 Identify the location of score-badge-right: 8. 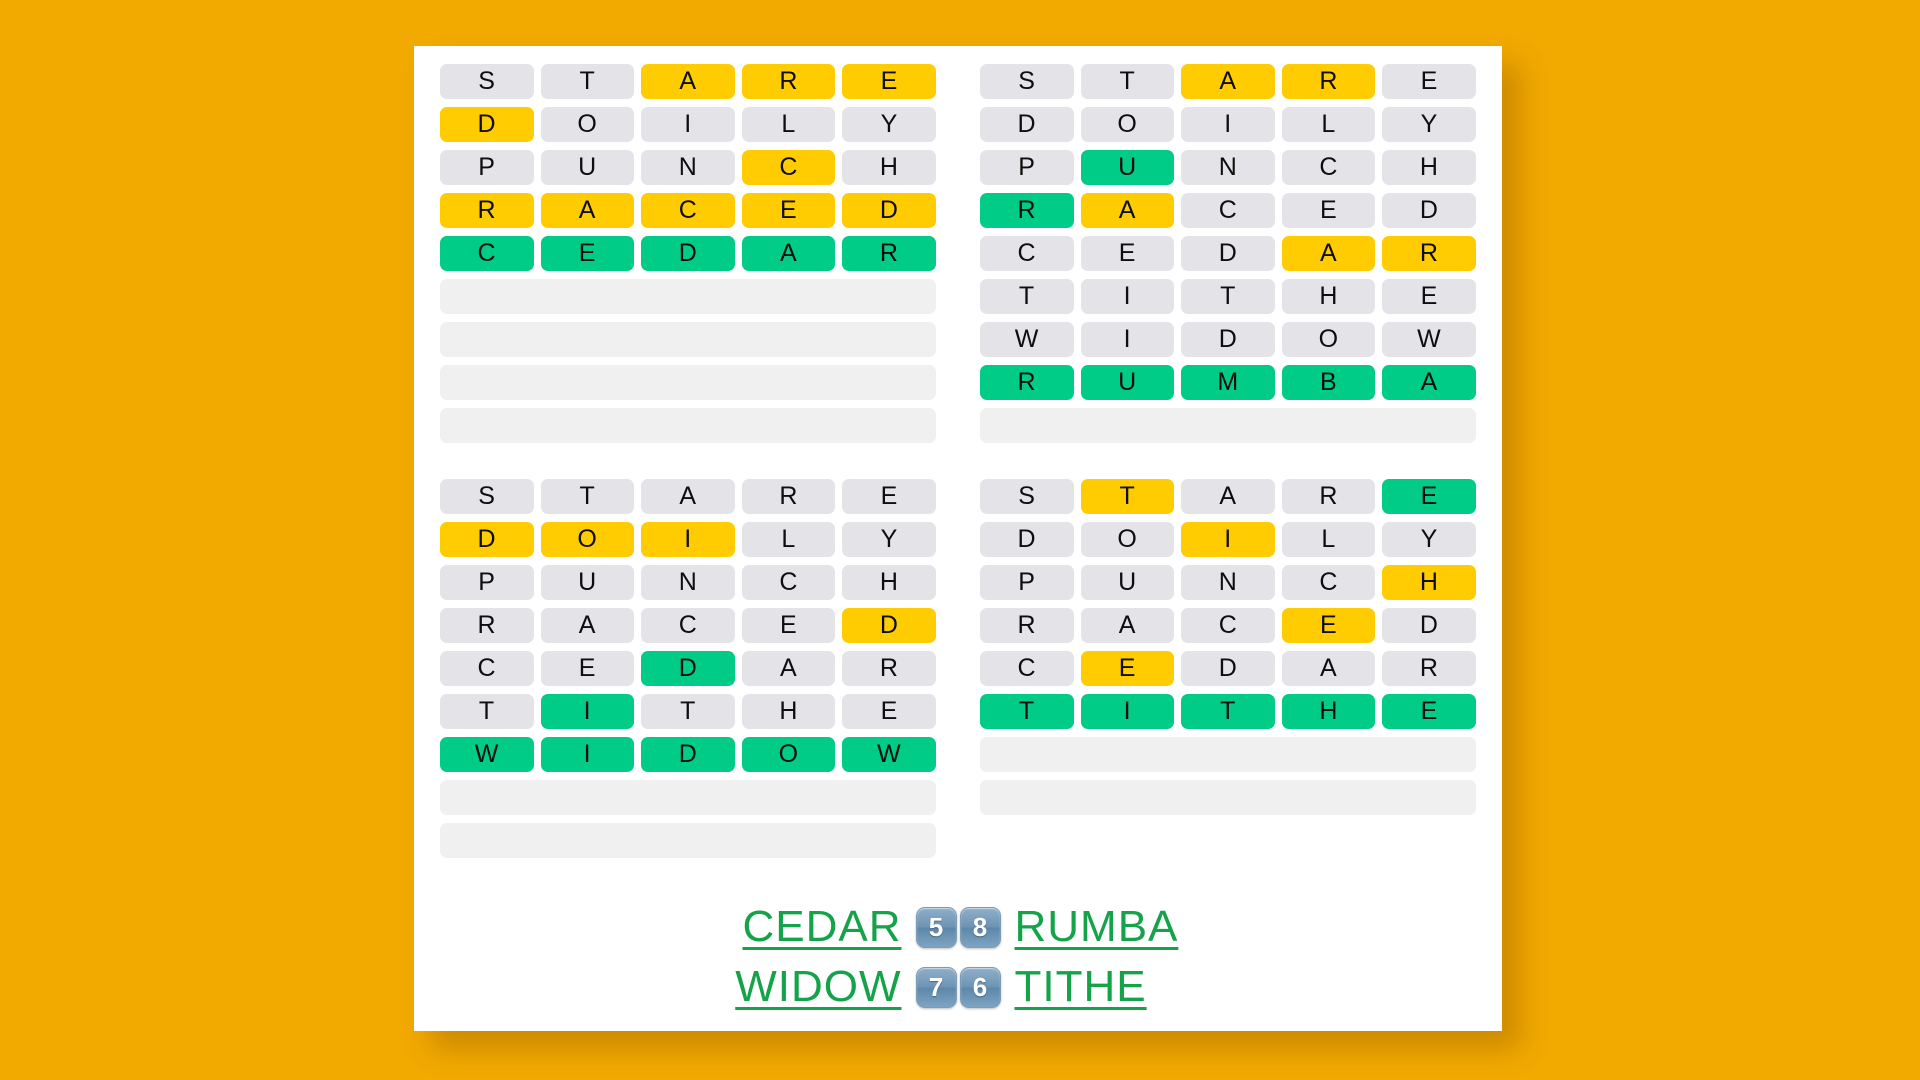
(980, 927).